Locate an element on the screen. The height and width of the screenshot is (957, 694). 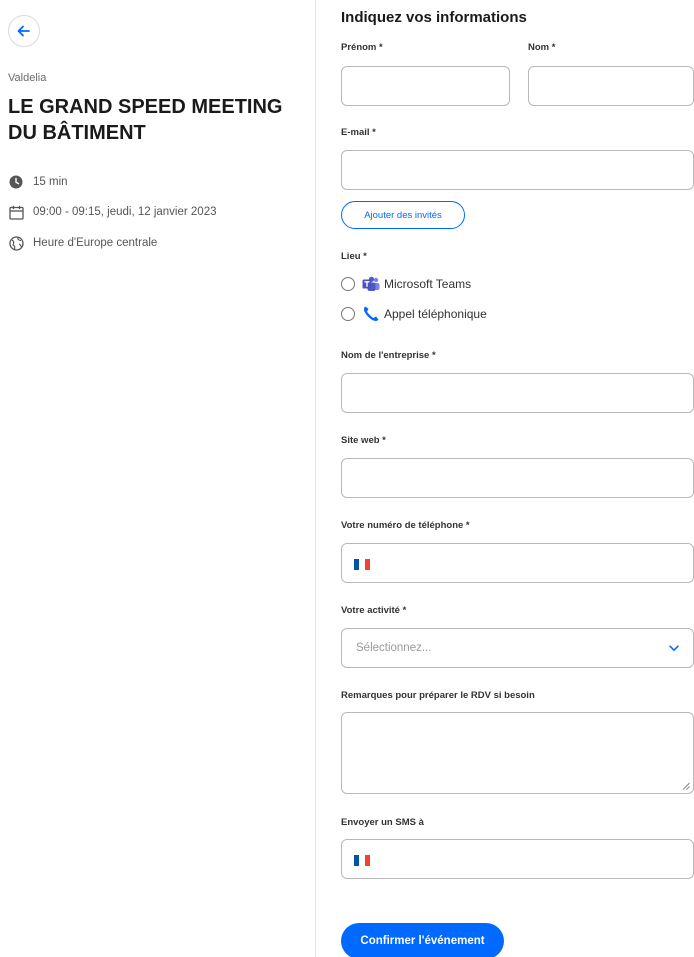
event-title: LE GRAND SPEED MEETING DU BÂTIMENT is located at coordinates (145, 120).